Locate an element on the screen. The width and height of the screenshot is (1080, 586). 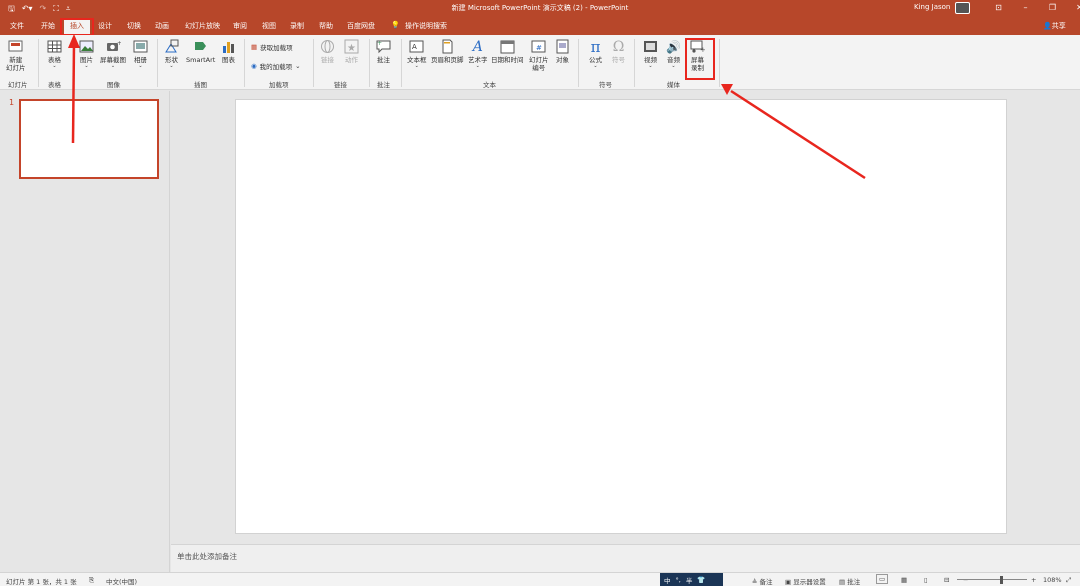
pictures-button: 图片 ⌄ is located at coordinates (86, 54).